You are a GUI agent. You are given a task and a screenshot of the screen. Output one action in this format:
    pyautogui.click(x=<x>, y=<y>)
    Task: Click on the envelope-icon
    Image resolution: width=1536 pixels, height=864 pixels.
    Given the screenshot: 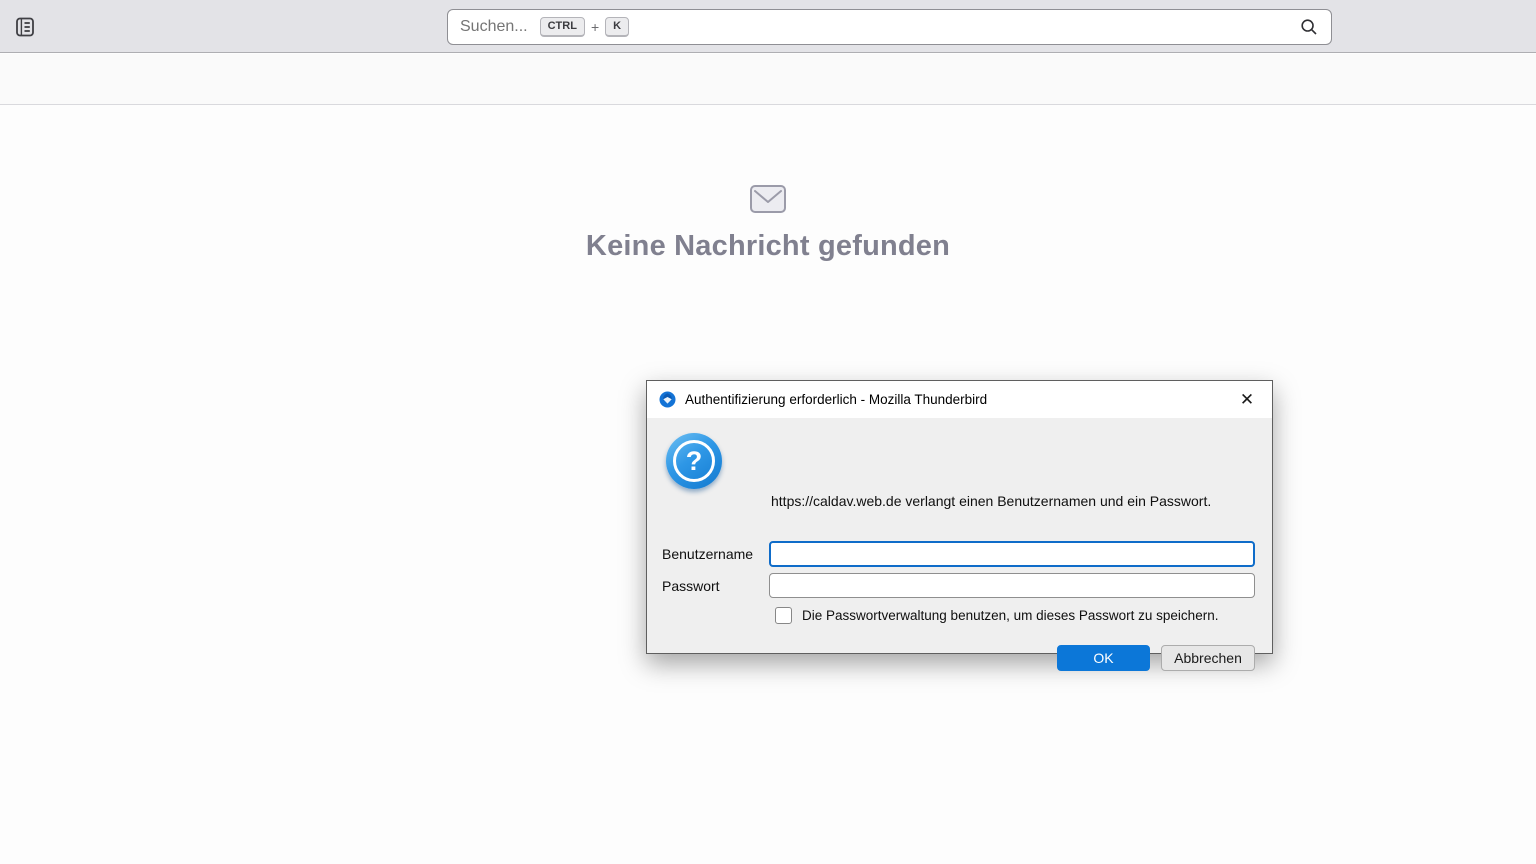 What is the action you would take?
    pyautogui.click(x=768, y=199)
    